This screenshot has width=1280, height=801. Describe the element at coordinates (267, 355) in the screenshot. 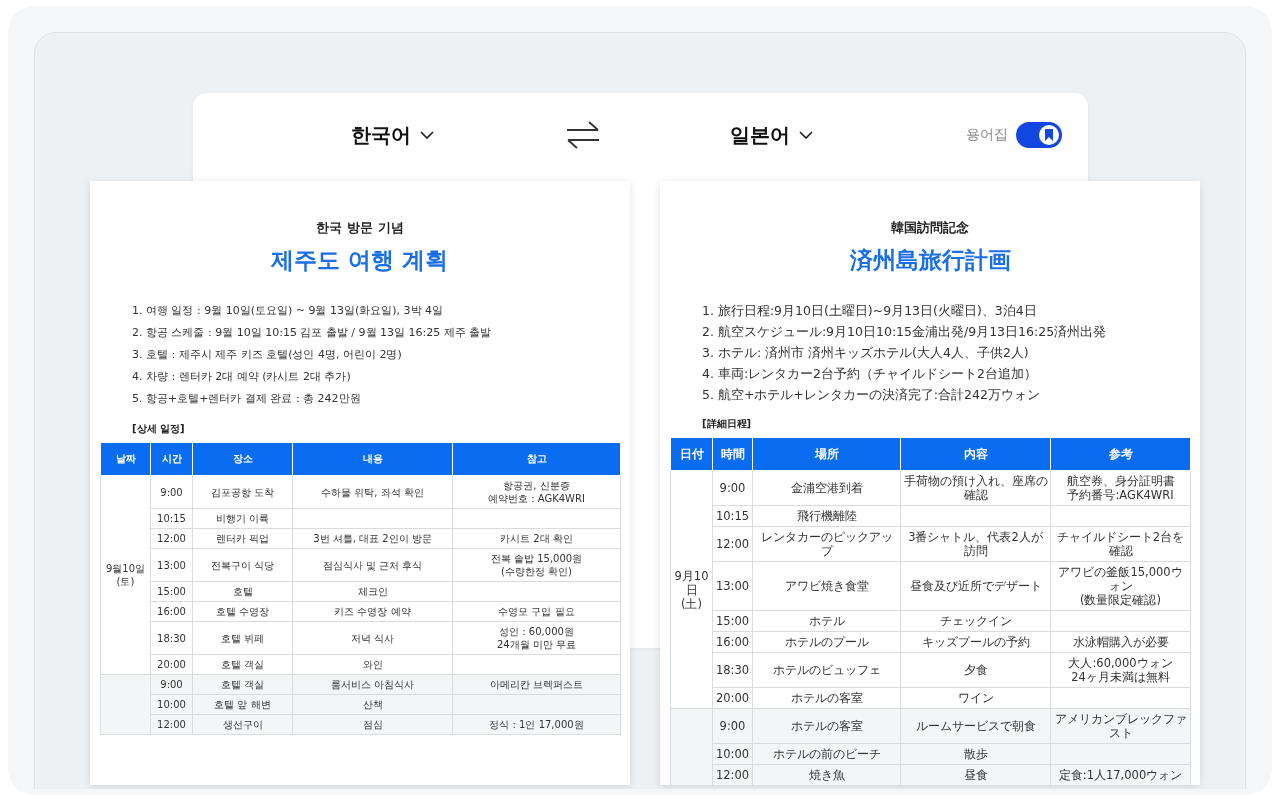

I see `list-item: 3. 호텔 : 제주시 제주 키즈 호텔(성인 4명, 어린이 2명)` at that location.